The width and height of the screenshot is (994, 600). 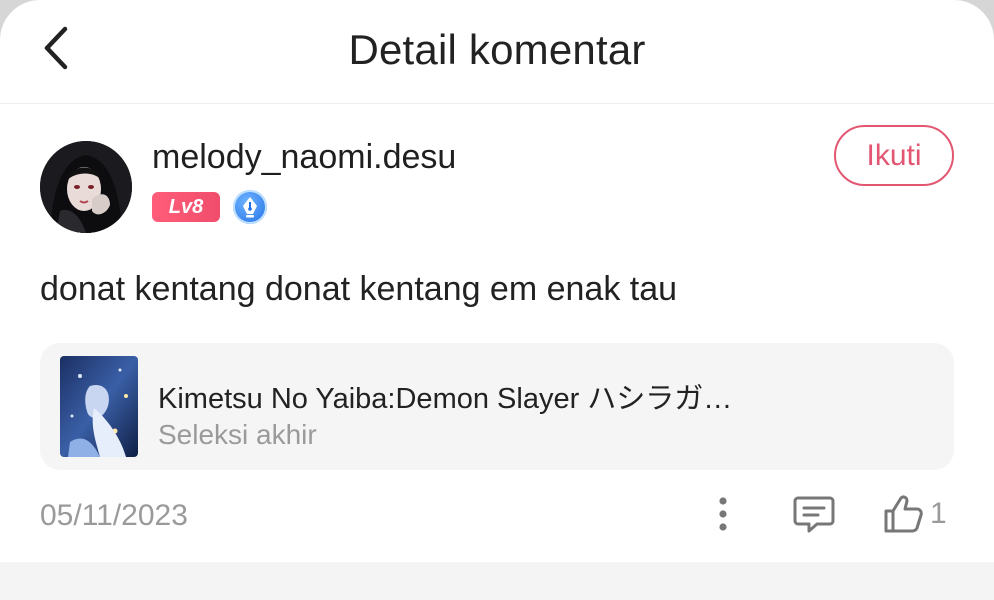 I want to click on creator-badge, so click(x=250, y=207).